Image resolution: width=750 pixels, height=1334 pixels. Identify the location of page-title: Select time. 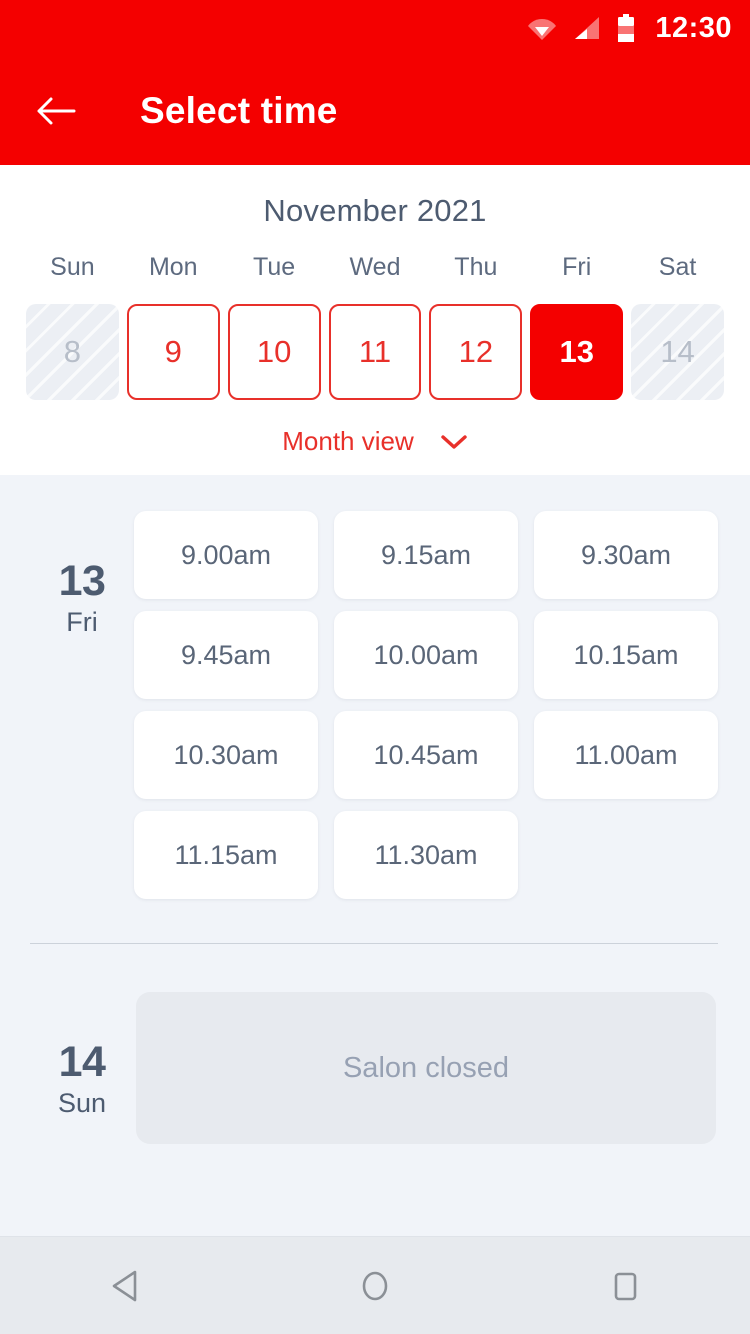
(239, 110).